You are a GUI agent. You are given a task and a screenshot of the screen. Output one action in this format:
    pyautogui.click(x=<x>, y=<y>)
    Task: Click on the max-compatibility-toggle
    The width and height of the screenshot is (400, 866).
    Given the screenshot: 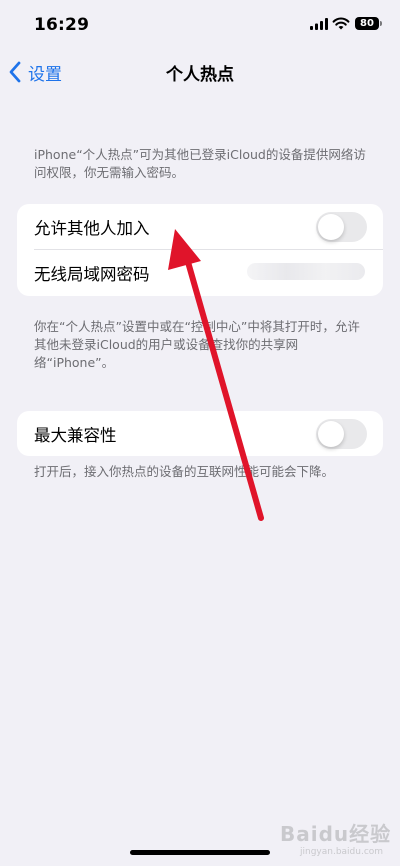 What is the action you would take?
    pyautogui.click(x=341, y=434)
    